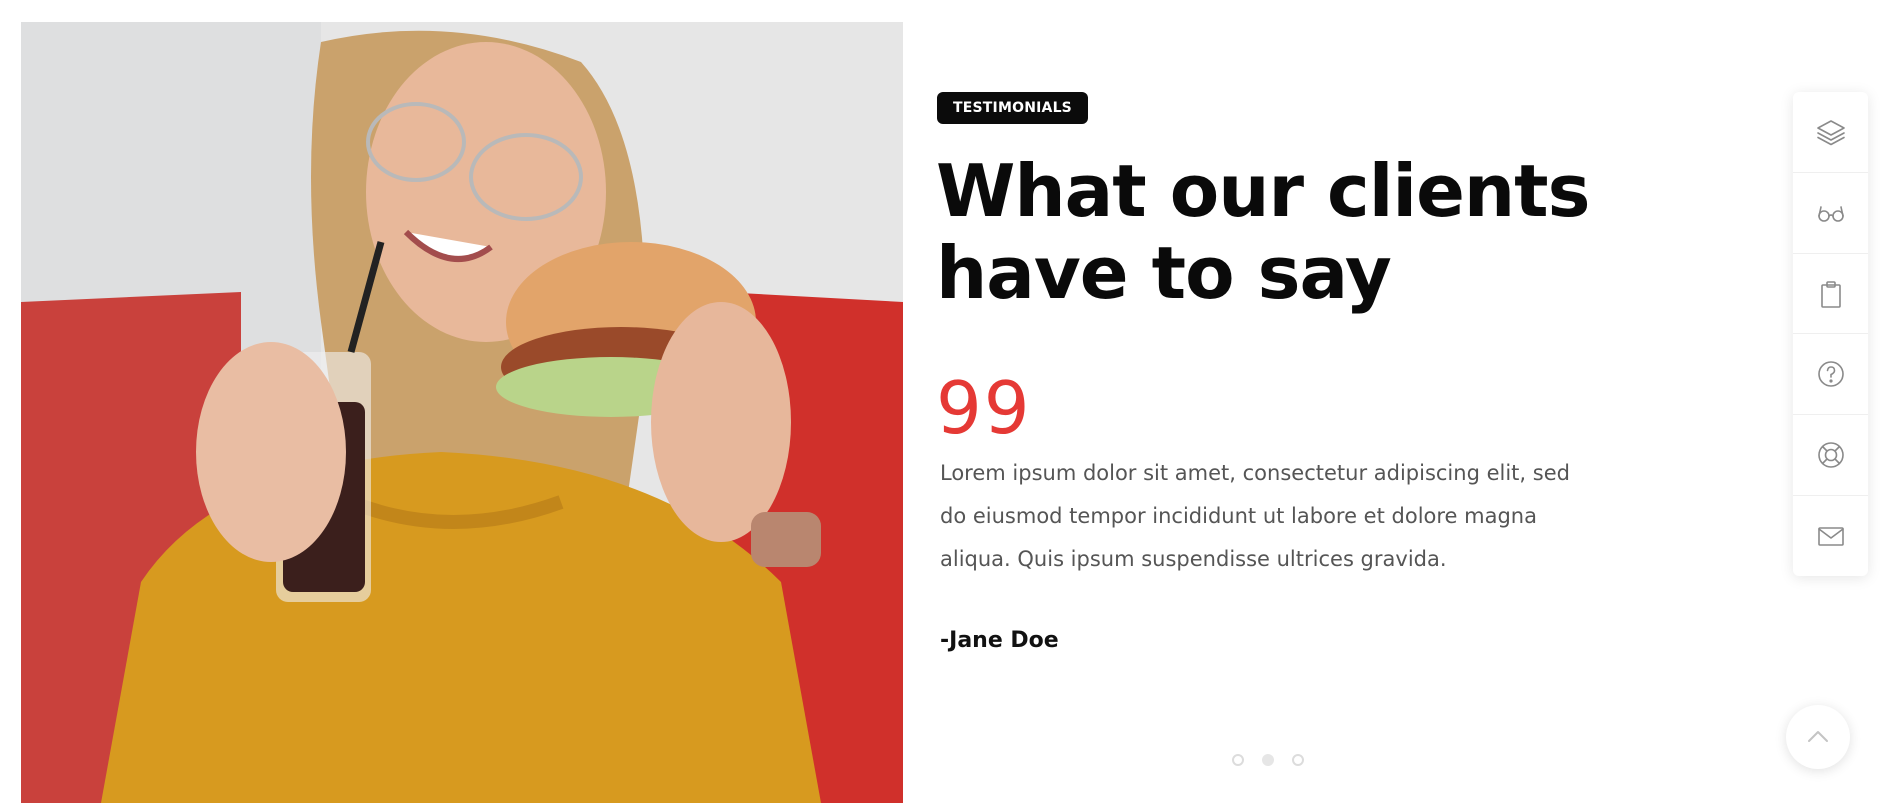  I want to click on toolbar-clipboard-button, so click(1830, 294).